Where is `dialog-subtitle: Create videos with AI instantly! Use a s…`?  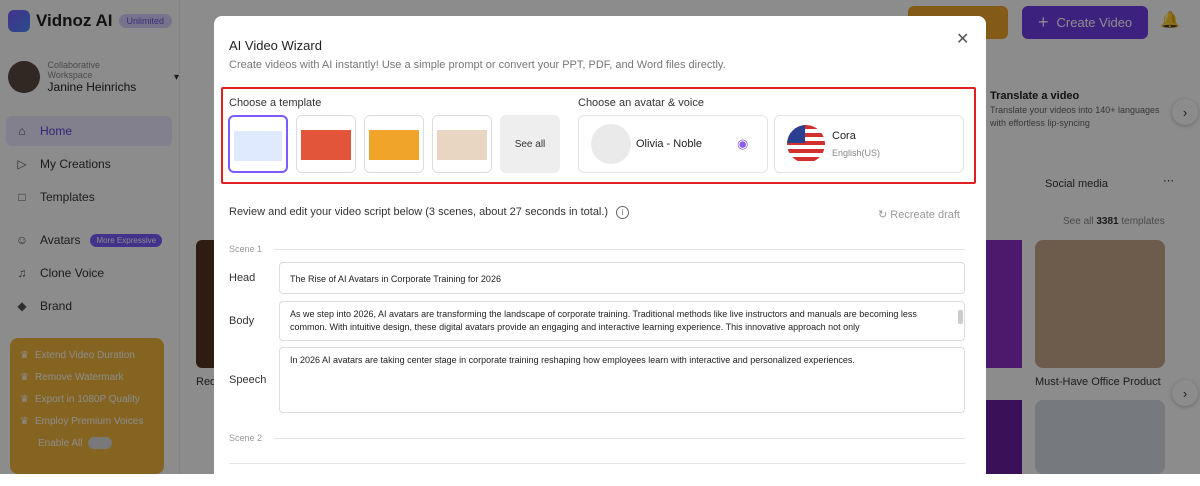 dialog-subtitle: Create videos with AI instantly! Use a s… is located at coordinates (477, 65).